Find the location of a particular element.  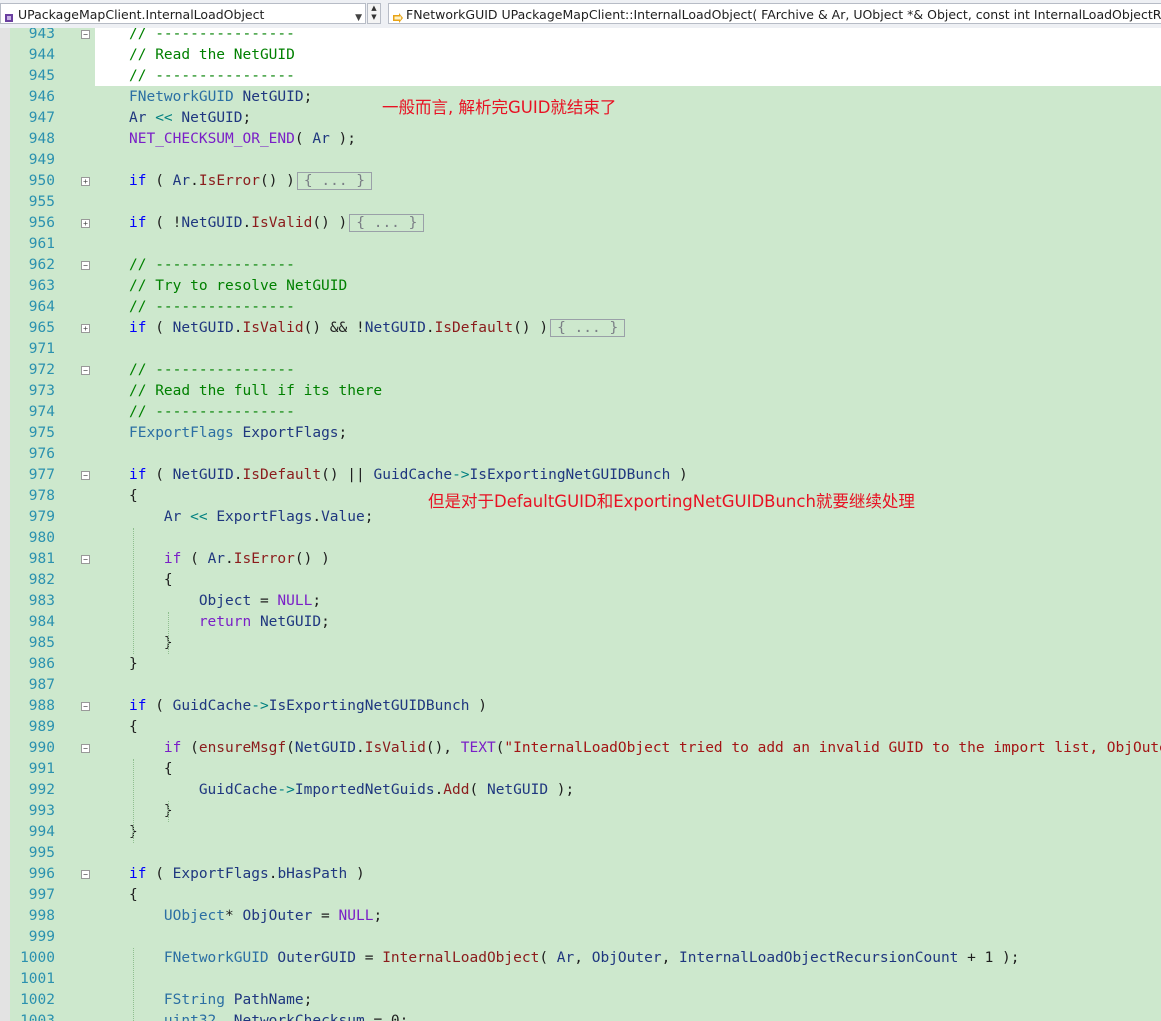

code-line: 971 is located at coordinates (580, 349).